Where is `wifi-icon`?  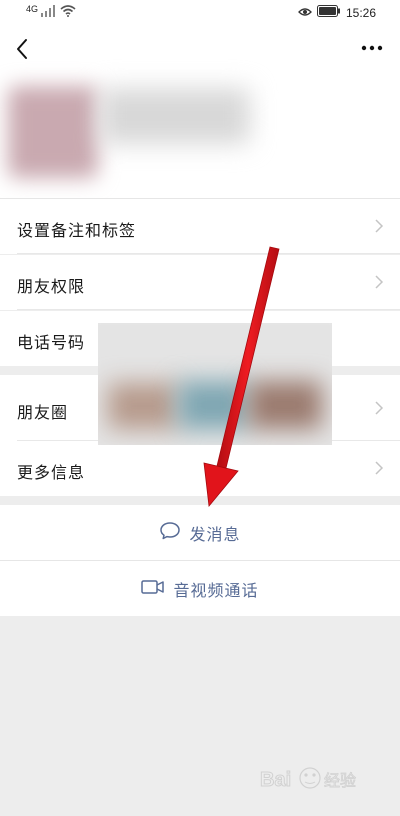
wifi-icon is located at coordinates (68, 12).